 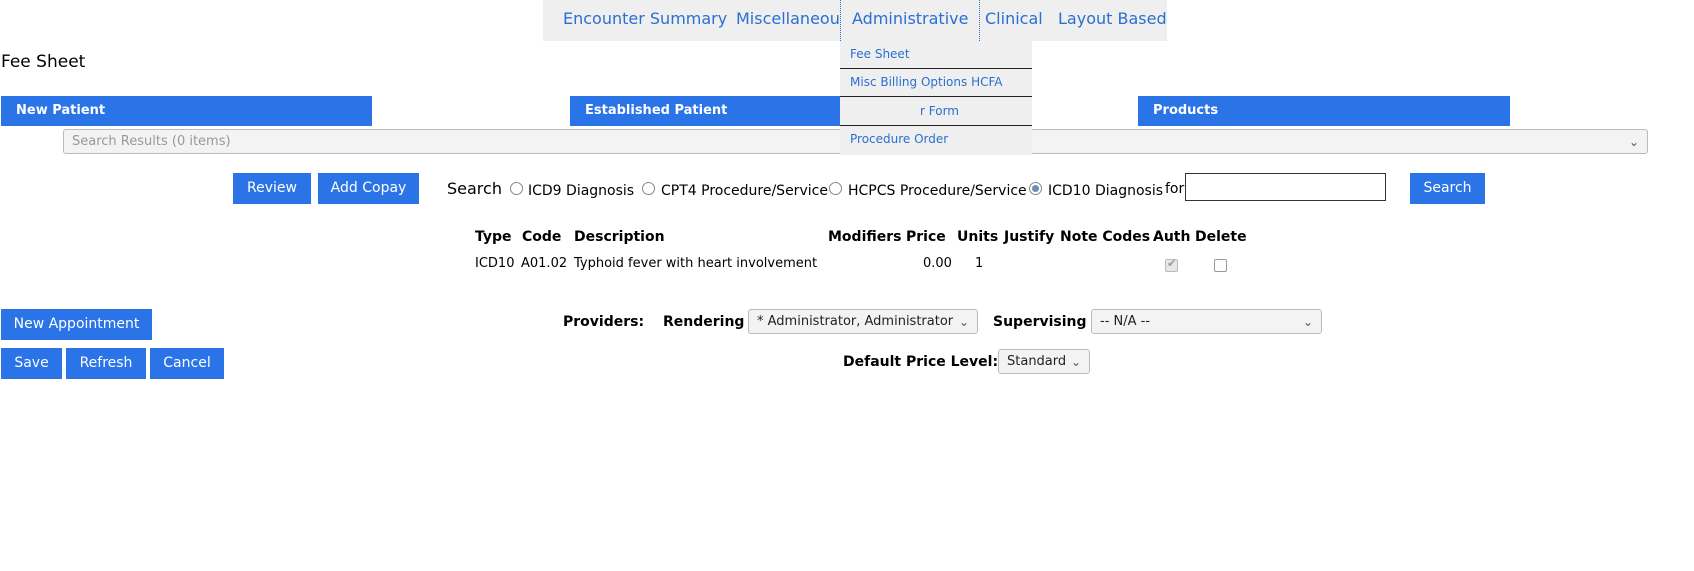 What do you see at coordinates (186, 111) in the screenshot?
I see `category-new-patient: New Patient` at bounding box center [186, 111].